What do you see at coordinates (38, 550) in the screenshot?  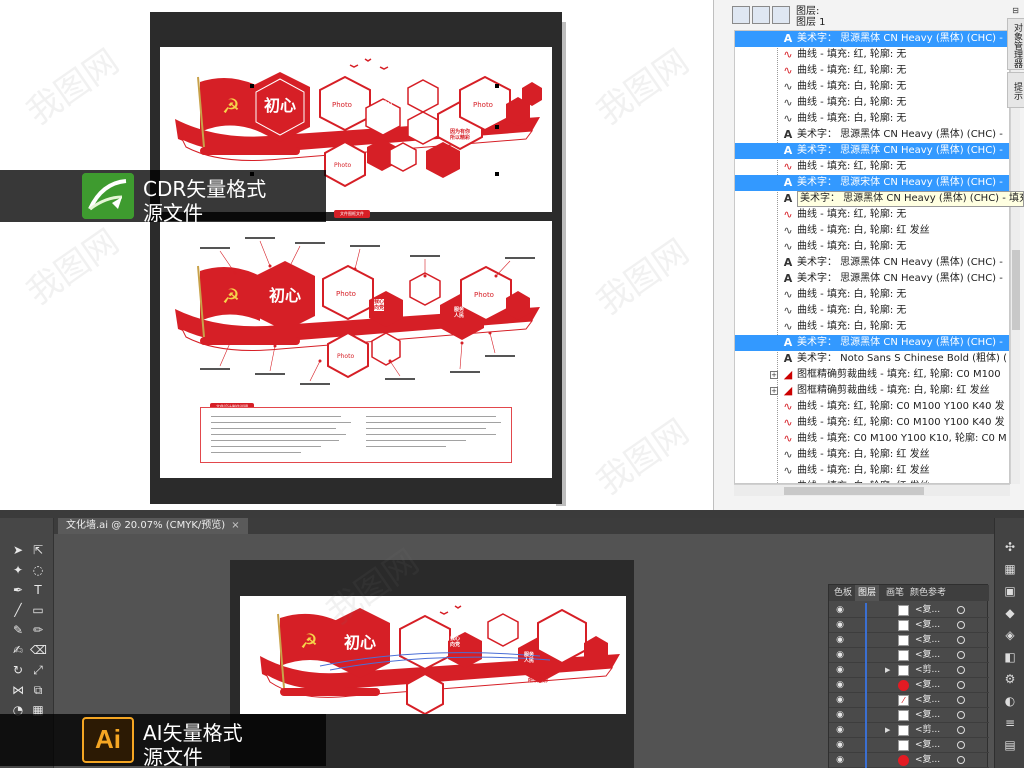 I see `direct-selection-tool-icon: ⇱` at bounding box center [38, 550].